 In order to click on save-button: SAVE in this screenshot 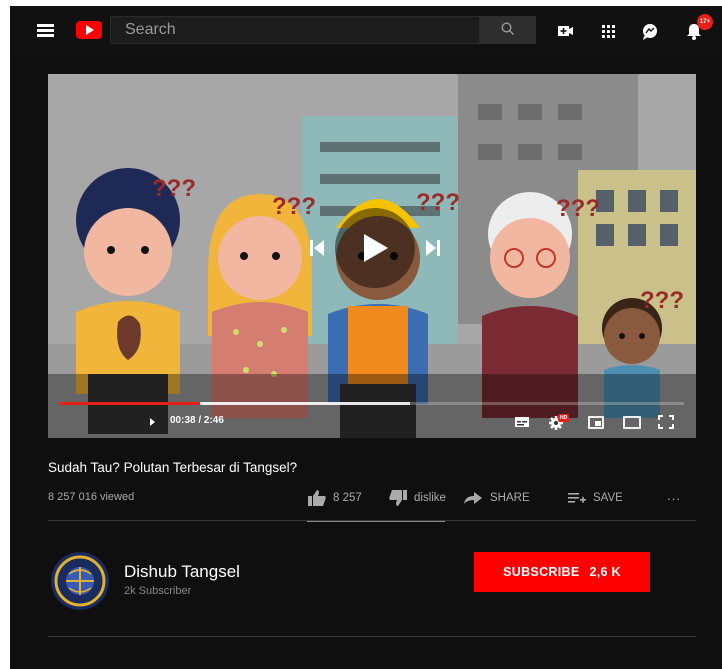, I will do `click(595, 498)`.